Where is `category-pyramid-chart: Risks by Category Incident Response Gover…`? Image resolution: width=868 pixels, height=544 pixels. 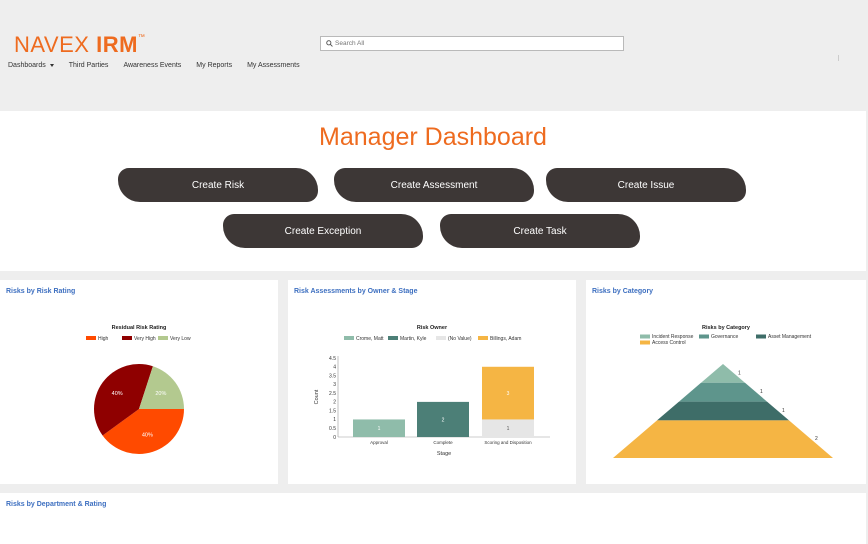 category-pyramid-chart: Risks by Category Incident Response Gover… is located at coordinates (723, 391).